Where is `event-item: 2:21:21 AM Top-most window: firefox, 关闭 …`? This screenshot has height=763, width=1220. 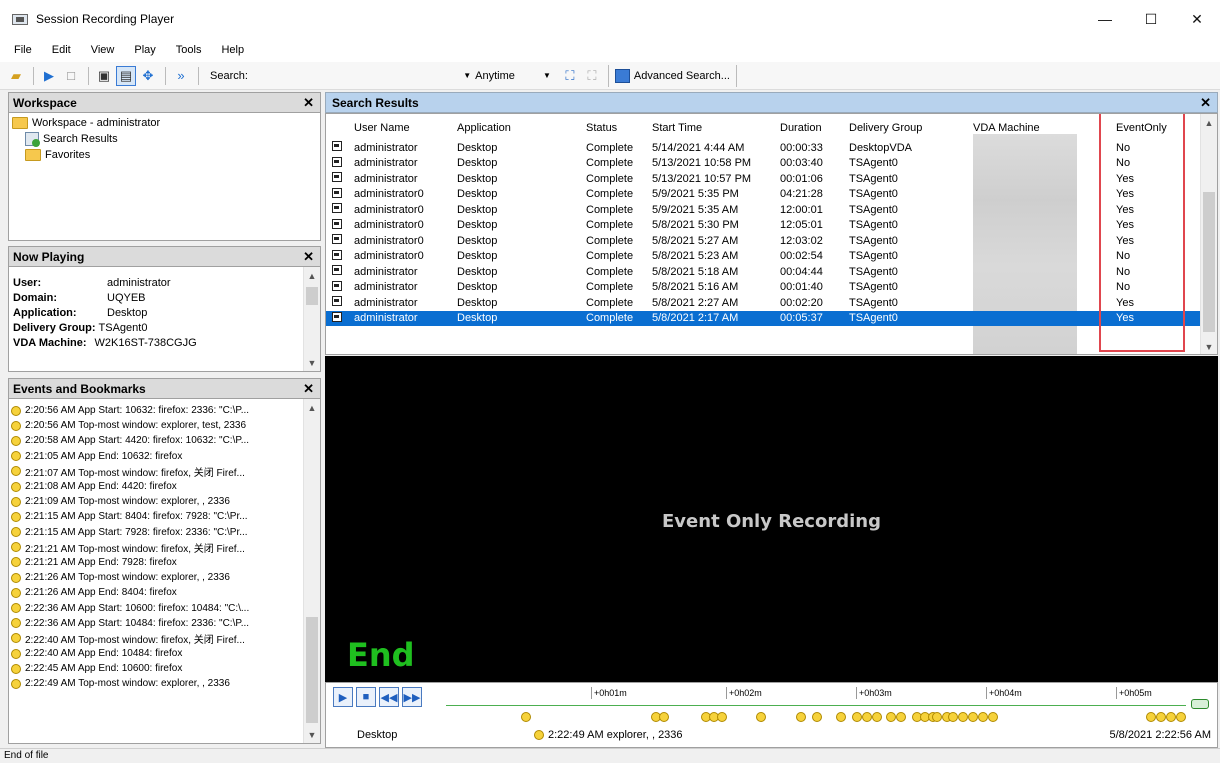 event-item: 2:21:21 AM Top-most window: firefox, 关闭 … is located at coordinates (164, 547).